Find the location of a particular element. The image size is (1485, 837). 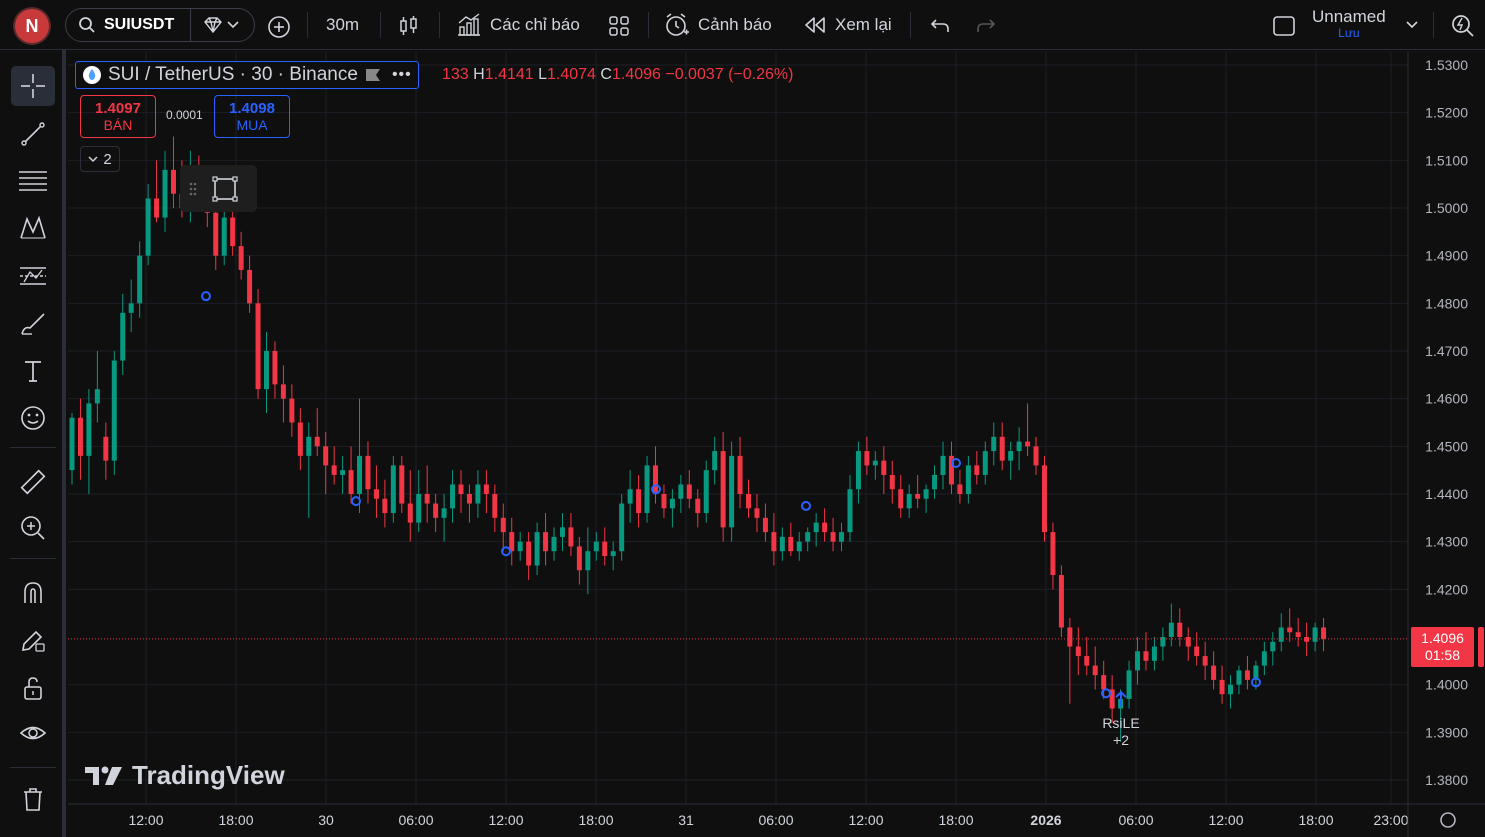

price-tick-label: 1.4000 is located at coordinates (1446, 685).